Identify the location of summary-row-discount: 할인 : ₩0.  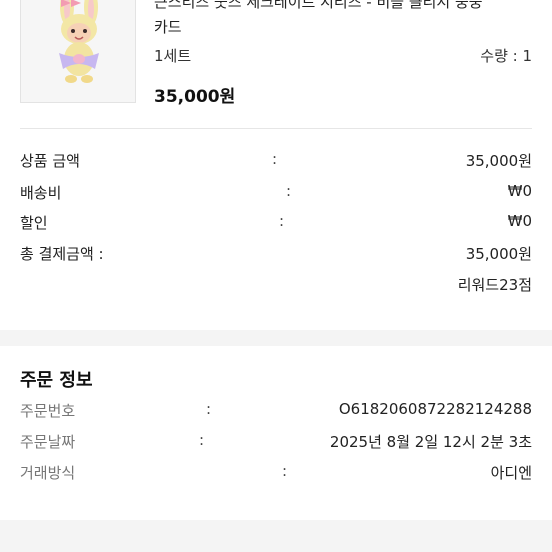
(276, 224).